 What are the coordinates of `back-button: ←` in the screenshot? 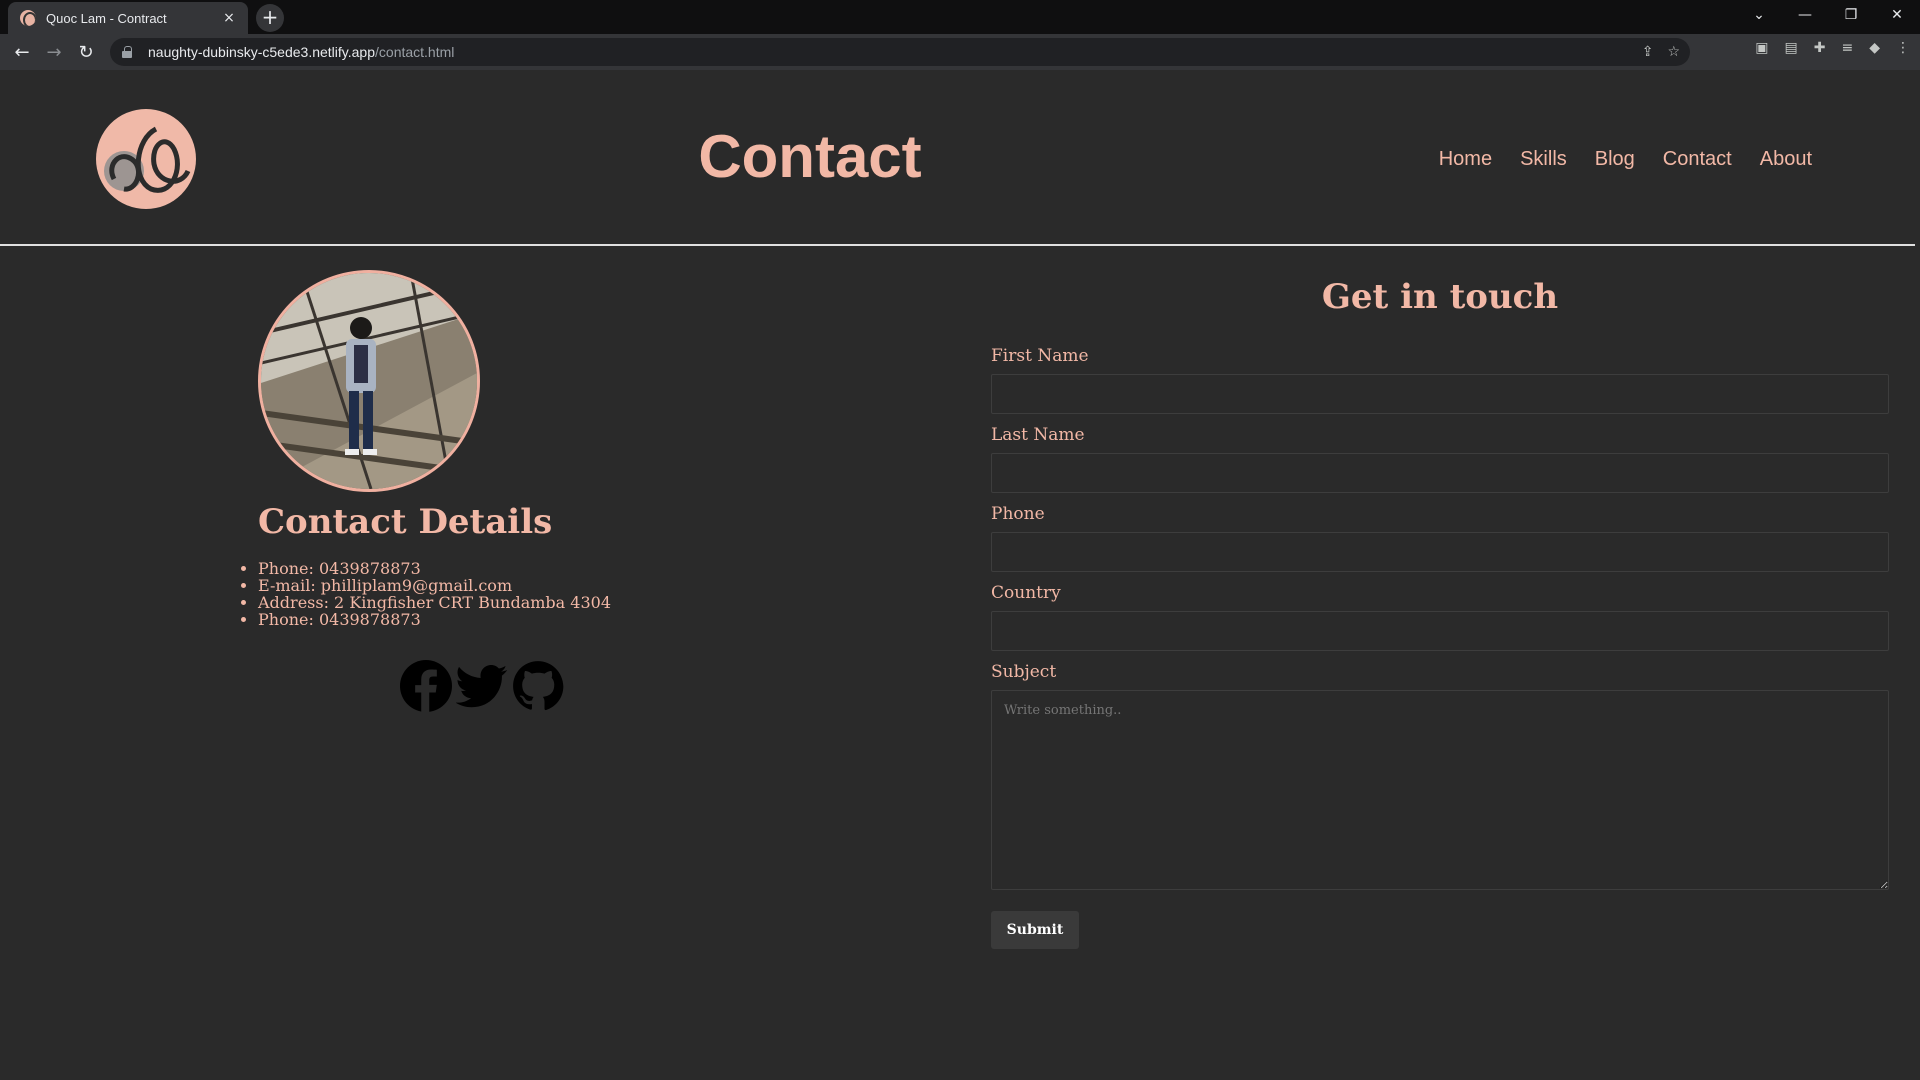 It's located at (22, 52).